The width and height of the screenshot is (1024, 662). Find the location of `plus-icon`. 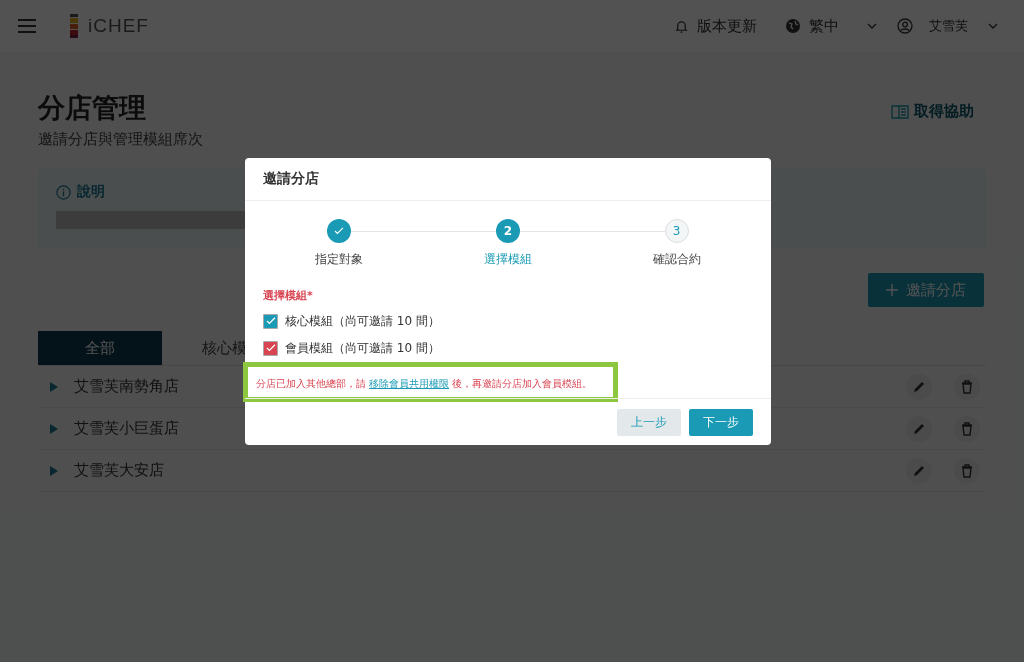

plus-icon is located at coordinates (892, 290).